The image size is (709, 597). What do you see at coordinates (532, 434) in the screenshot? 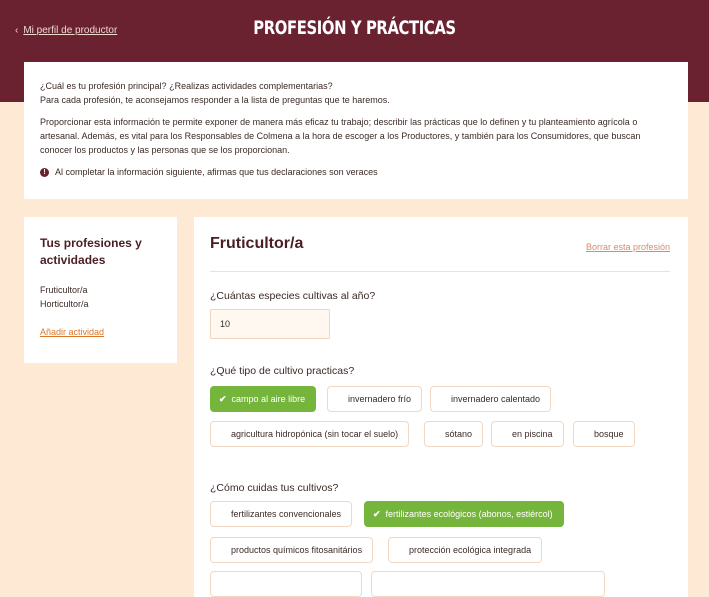
I see `chip-label: en piscina` at bounding box center [532, 434].